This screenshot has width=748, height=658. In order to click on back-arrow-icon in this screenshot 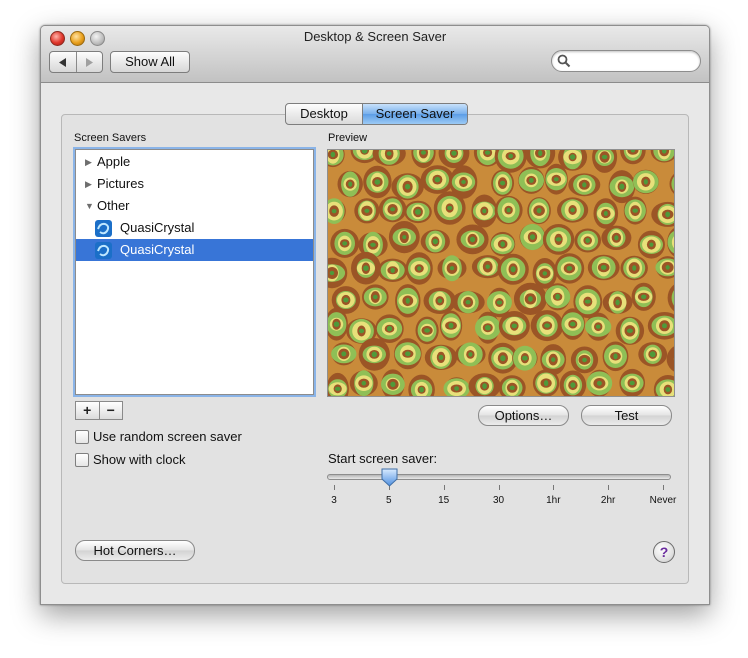, I will do `click(62, 62)`.